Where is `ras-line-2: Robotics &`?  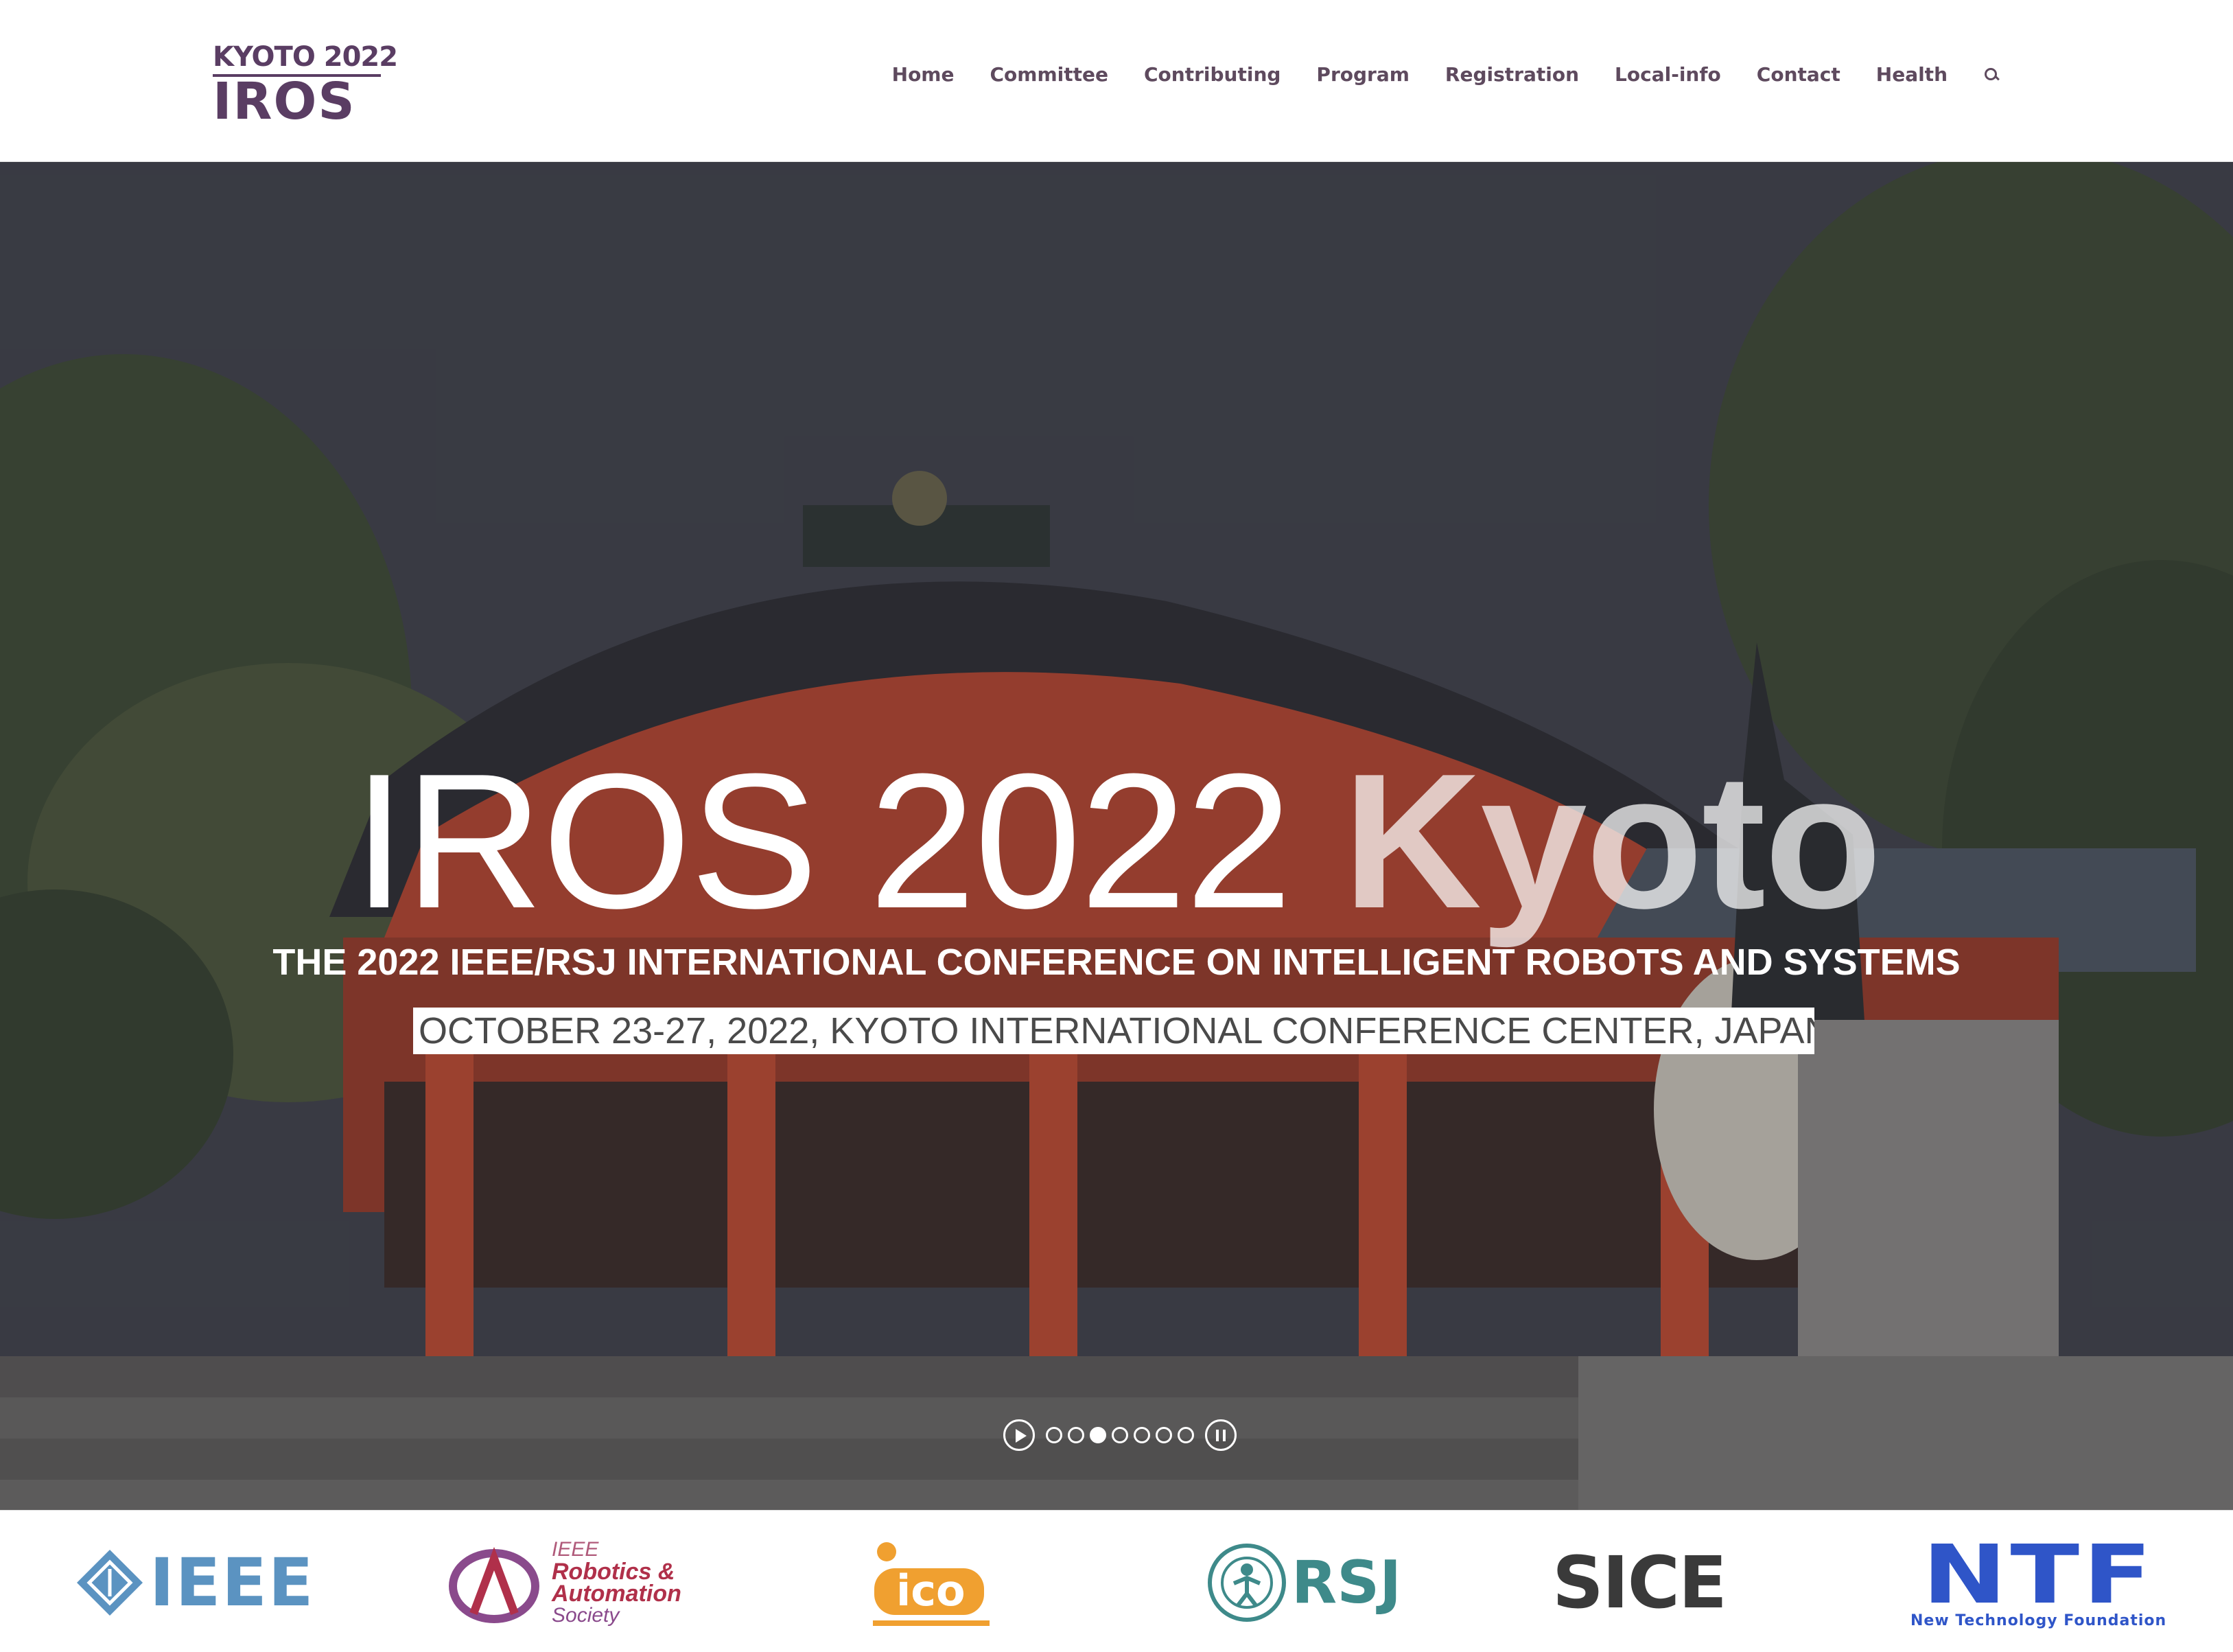 ras-line-2: Robotics & is located at coordinates (613, 1572).